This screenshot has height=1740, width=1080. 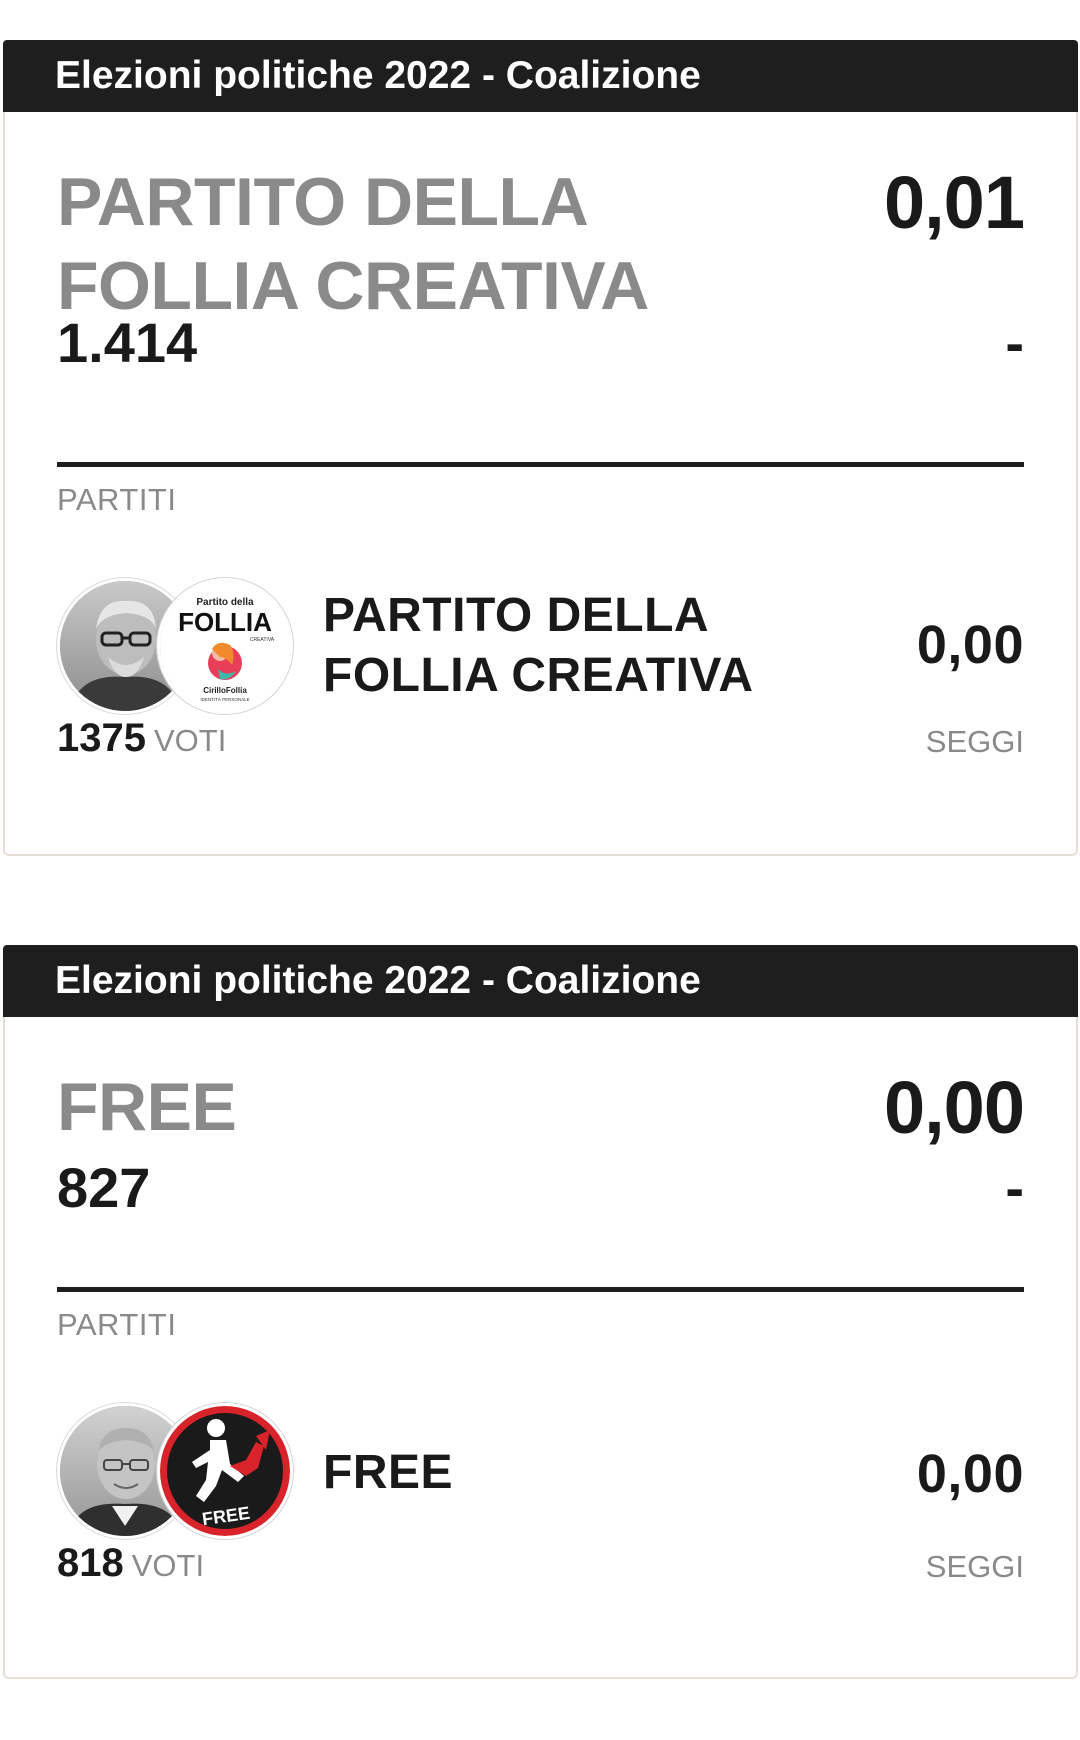 I want to click on party-images: FREE, so click(x=175, y=1471).